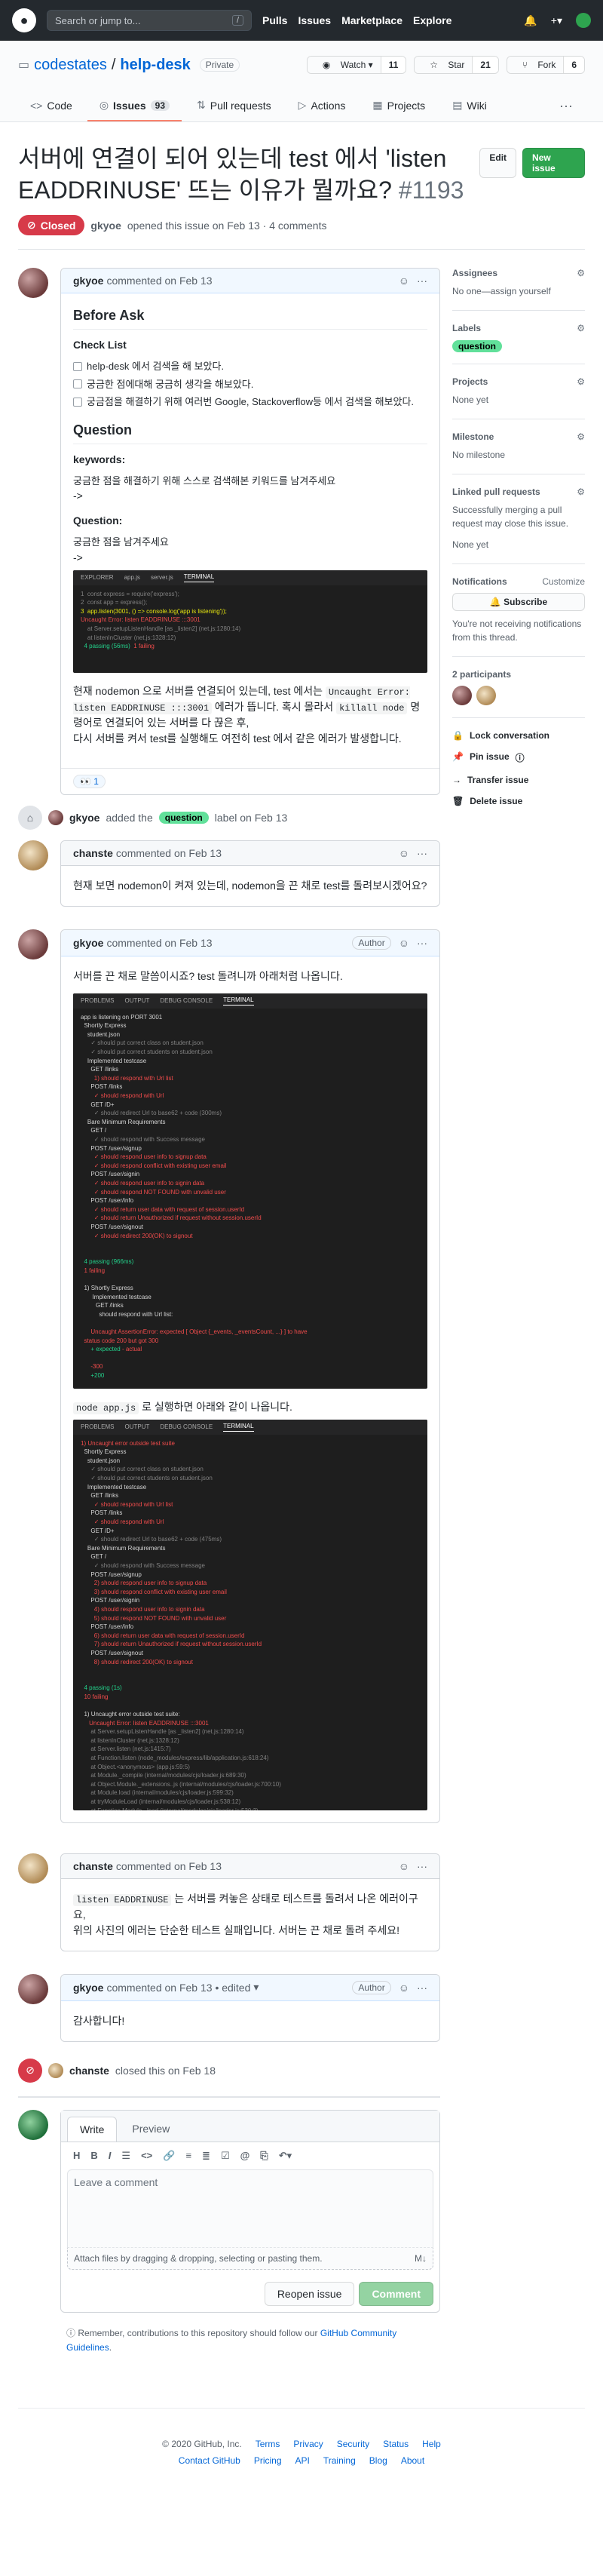 This screenshot has height=2576, width=603. What do you see at coordinates (469, 106) in the screenshot?
I see `tab-wiki: ▤ Wiki` at bounding box center [469, 106].